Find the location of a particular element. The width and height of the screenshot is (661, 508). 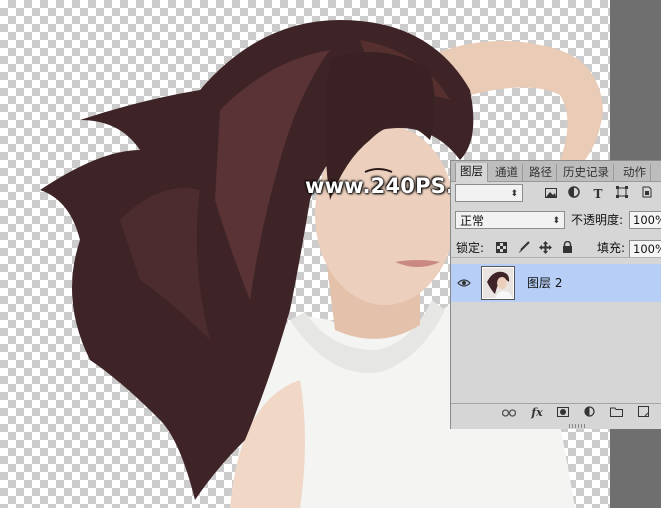

fill-field: 100% is located at coordinates (645, 249).